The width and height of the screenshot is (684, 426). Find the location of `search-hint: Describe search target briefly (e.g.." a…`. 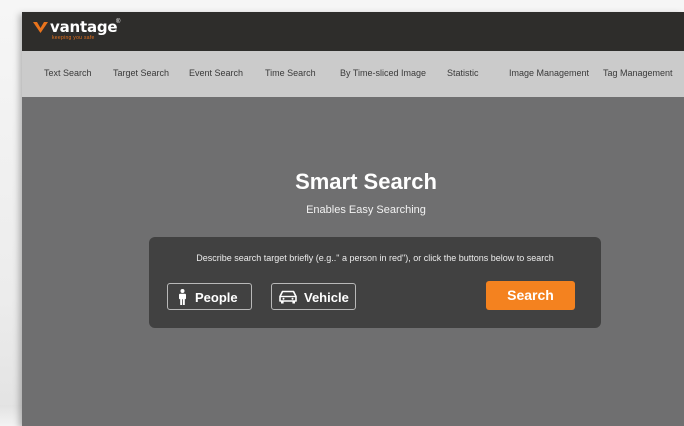

search-hint: Describe search target briefly (e.g.." a… is located at coordinates (375, 258).